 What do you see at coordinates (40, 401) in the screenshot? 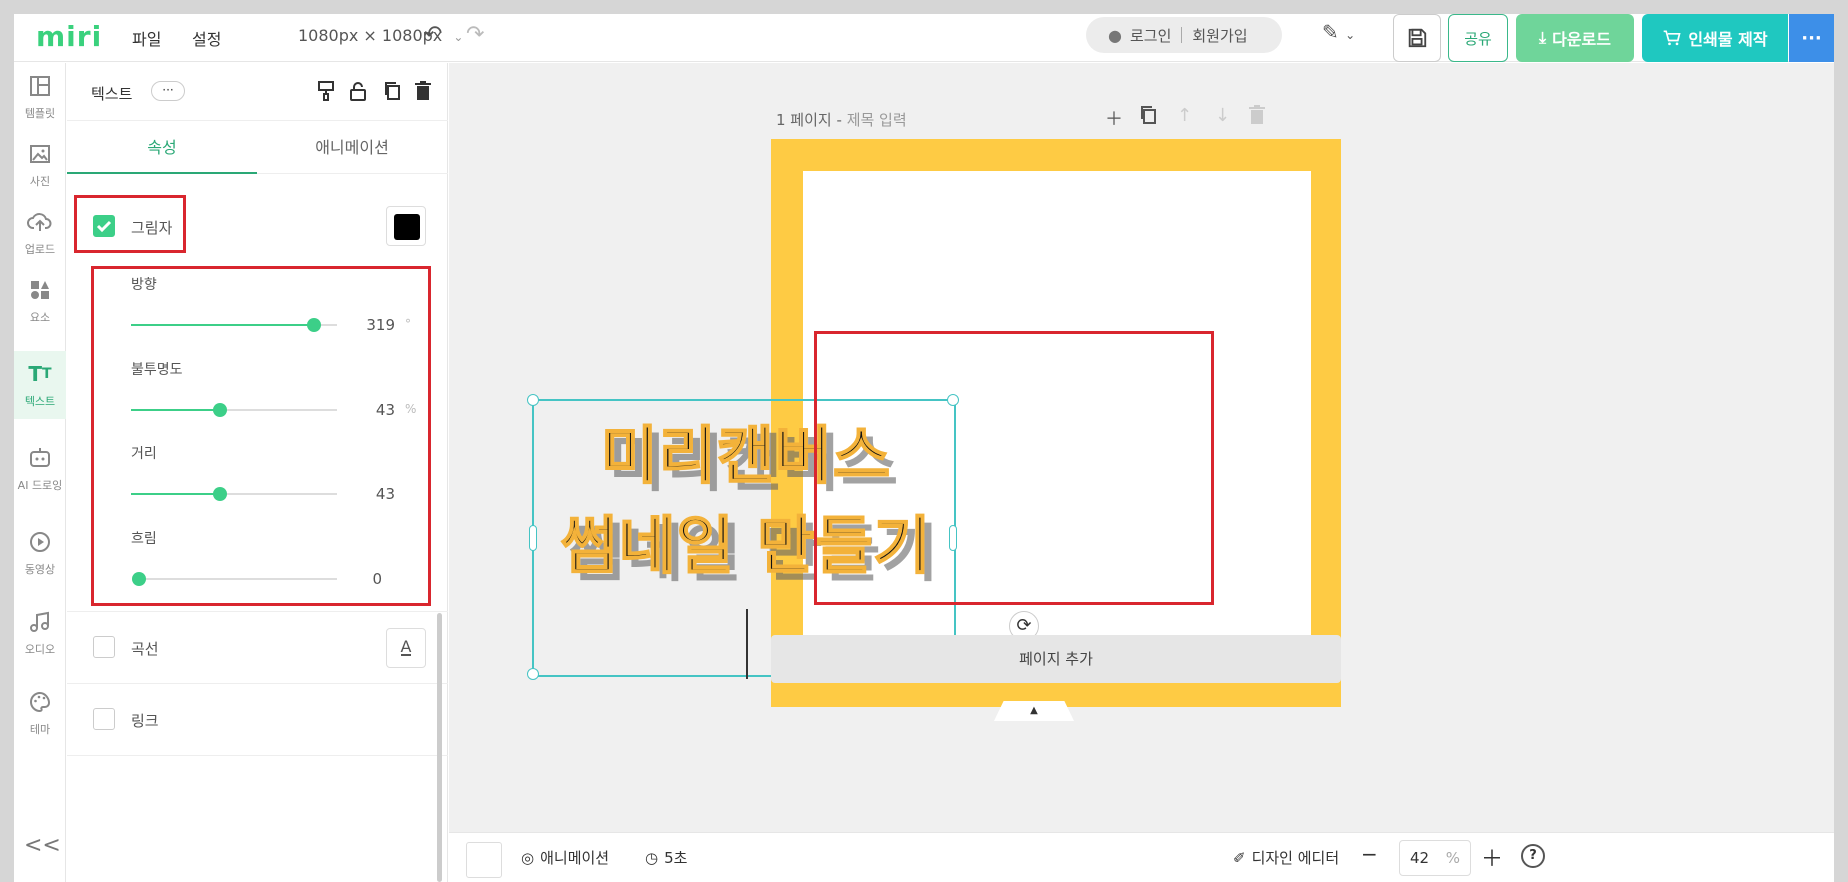
I see `nav-label: 텍스트` at bounding box center [40, 401].